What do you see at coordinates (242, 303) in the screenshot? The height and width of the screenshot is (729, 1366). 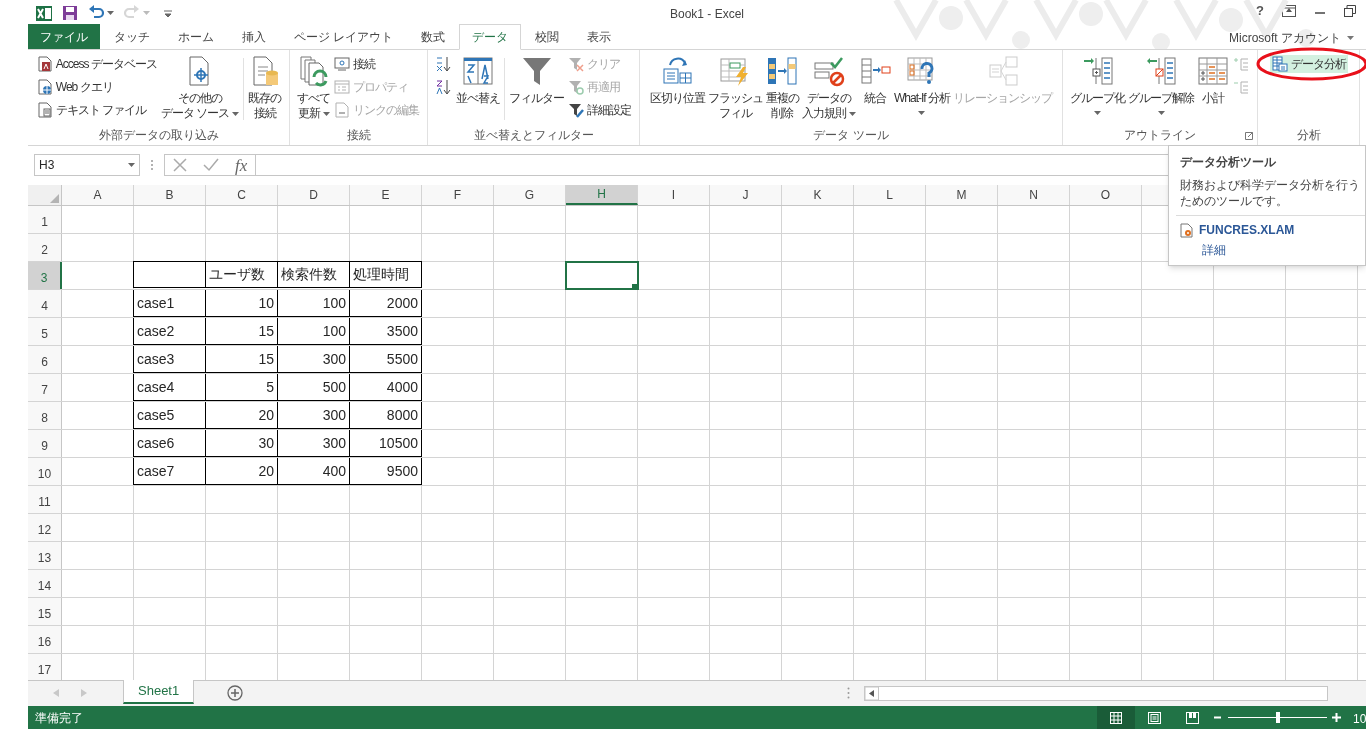 I see `table-cell: 10` at bounding box center [242, 303].